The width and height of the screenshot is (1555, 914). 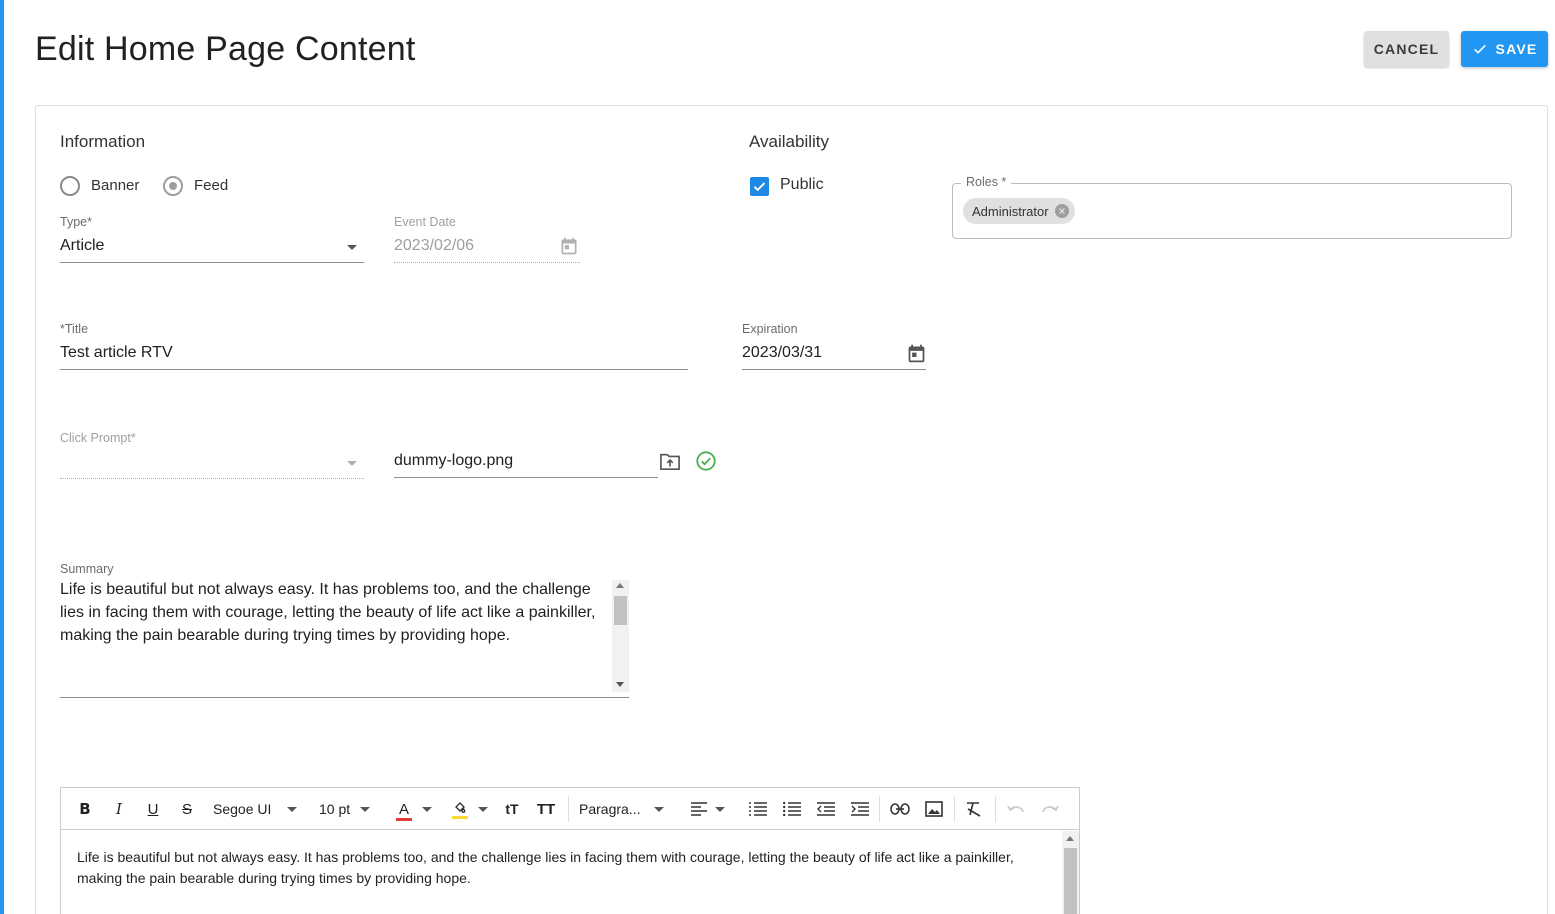 I want to click on public-checkbox, so click(x=759, y=186).